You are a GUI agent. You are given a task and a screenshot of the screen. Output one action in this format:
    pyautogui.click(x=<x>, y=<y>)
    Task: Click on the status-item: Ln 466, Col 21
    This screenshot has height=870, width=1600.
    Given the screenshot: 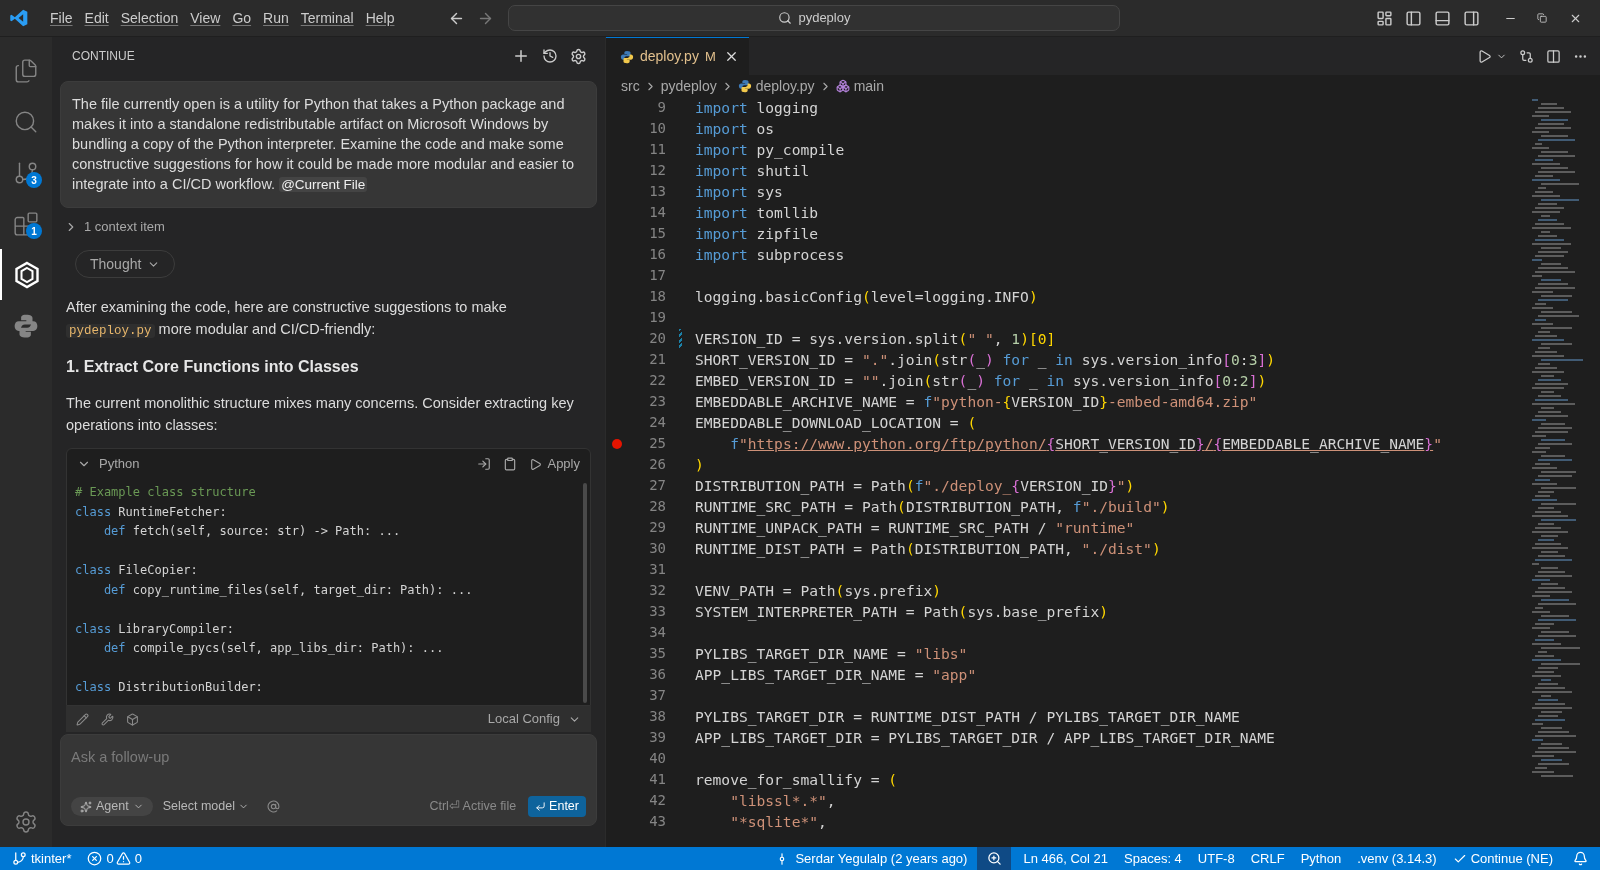 What is the action you would take?
    pyautogui.click(x=1065, y=858)
    